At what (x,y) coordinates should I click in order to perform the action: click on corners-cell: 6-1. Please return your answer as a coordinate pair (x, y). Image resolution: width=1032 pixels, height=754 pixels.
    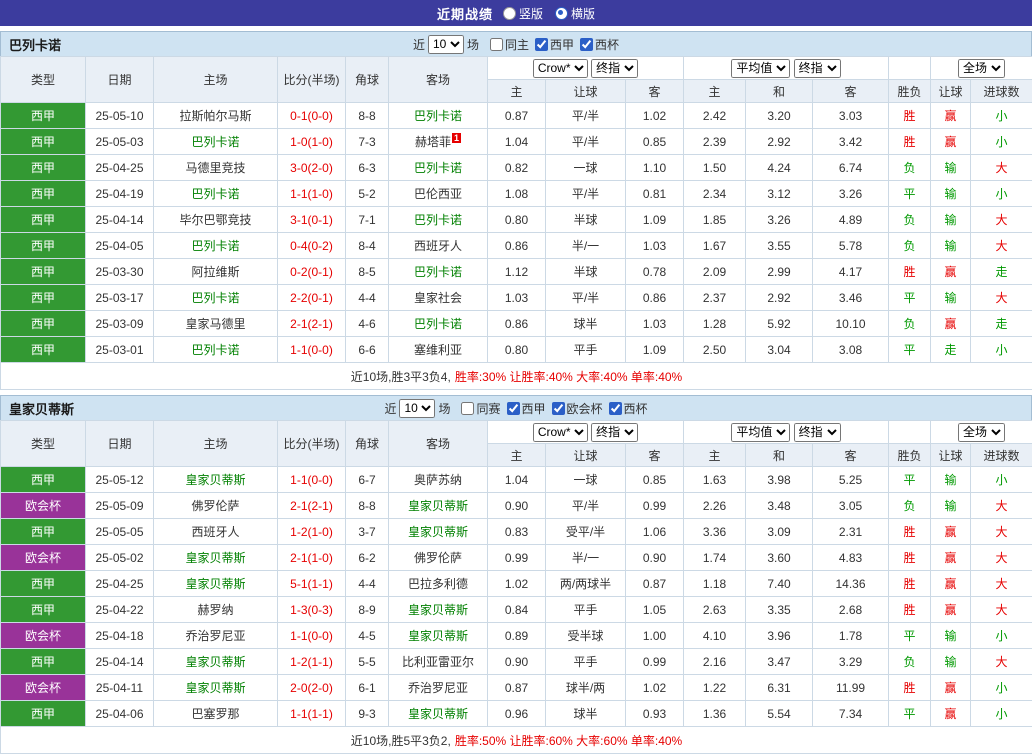
    Looking at the image, I should click on (367, 688).